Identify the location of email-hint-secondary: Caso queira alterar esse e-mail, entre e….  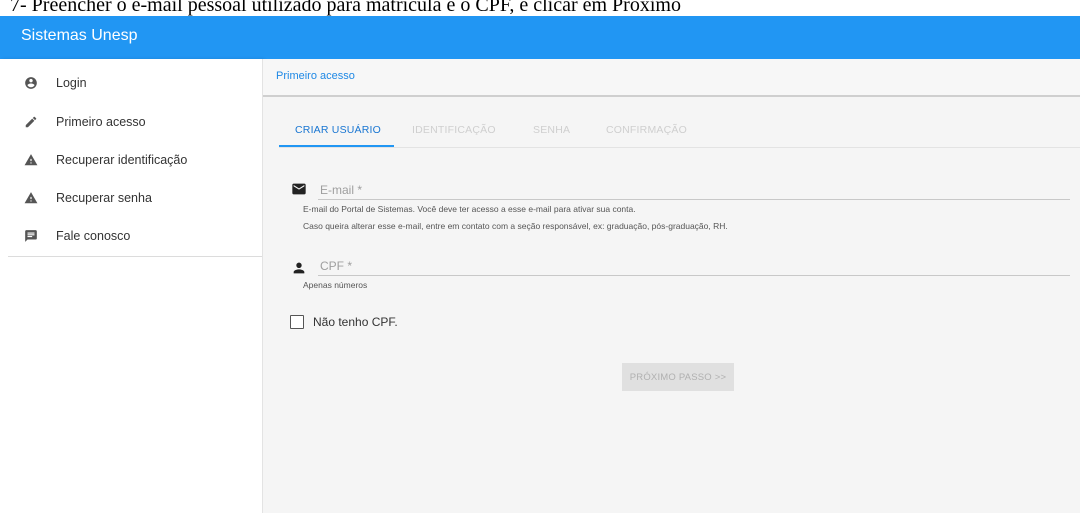
(515, 226).